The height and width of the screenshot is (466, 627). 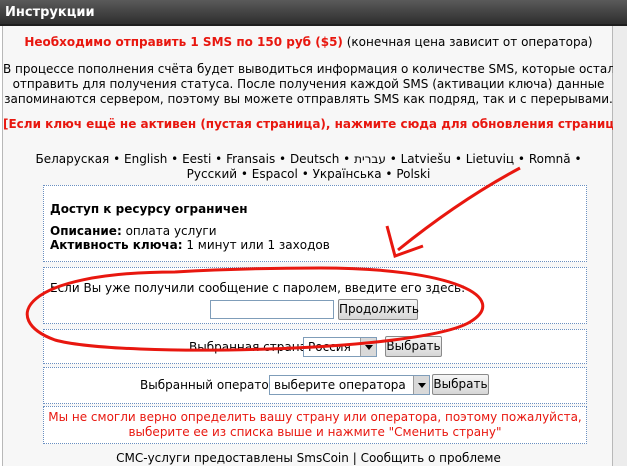 What do you see at coordinates (490, 159) in the screenshot?
I see `lang-lithuanian: Lietuviц` at bounding box center [490, 159].